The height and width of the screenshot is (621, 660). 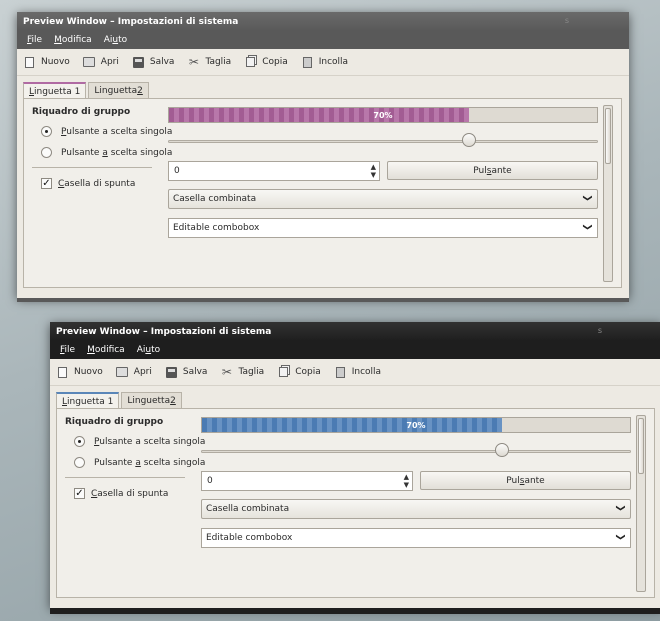 I want to click on radio-option-1-label: Pulsante a scelta singola, so click(x=150, y=441).